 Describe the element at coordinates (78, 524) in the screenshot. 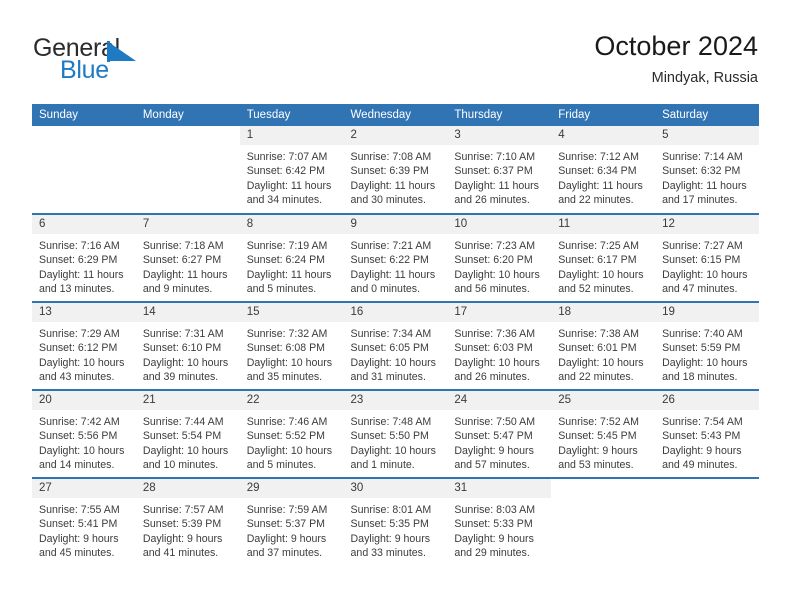

I see `sunset-text: Sunset: 5:41 PM` at that location.